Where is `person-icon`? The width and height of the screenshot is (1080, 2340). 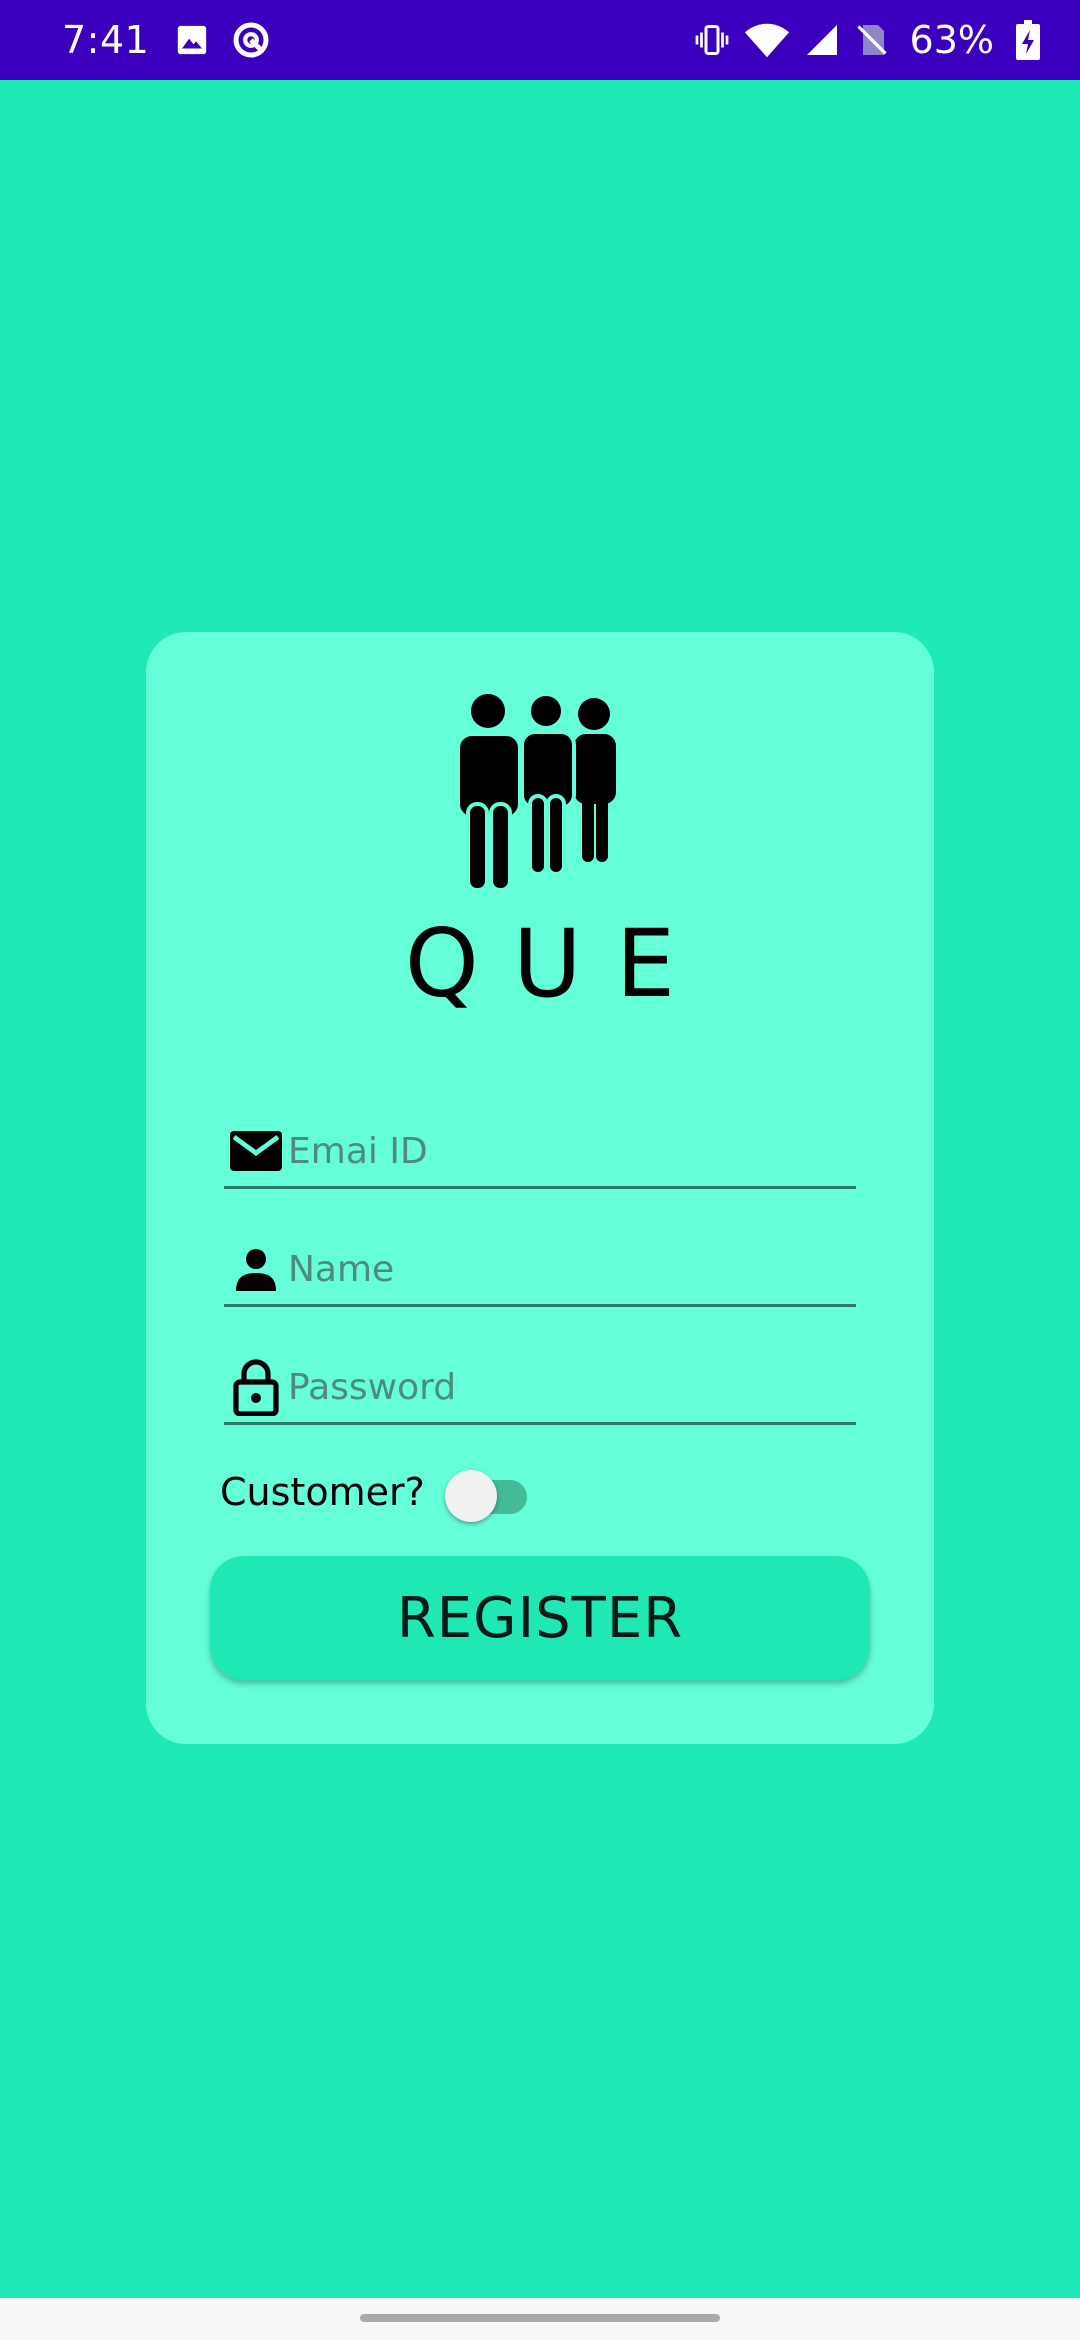
person-icon is located at coordinates (256, 1269).